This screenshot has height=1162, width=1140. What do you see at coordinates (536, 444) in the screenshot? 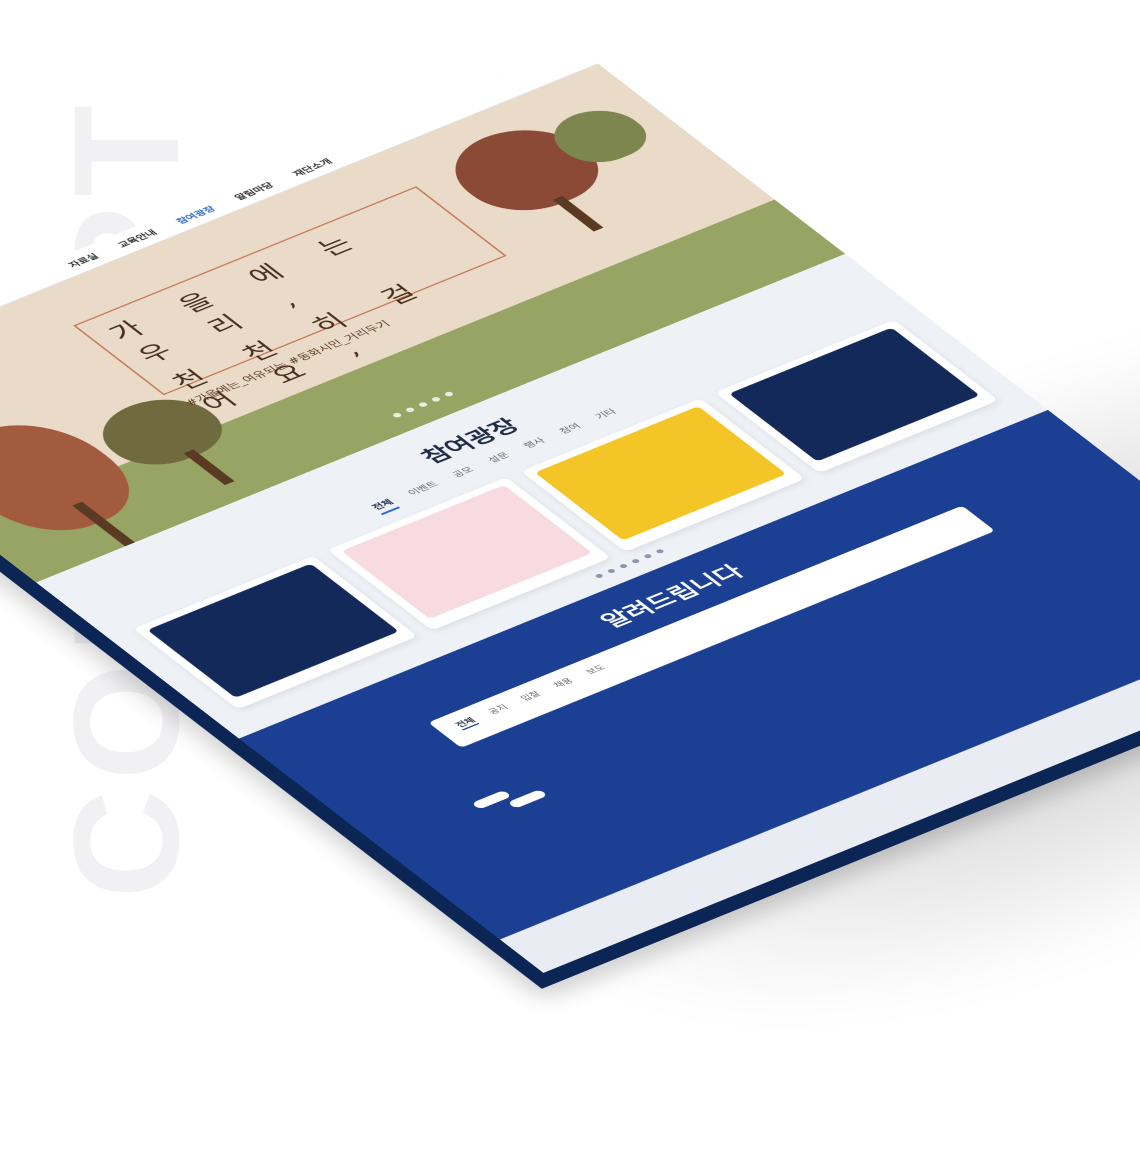
I see `tab-item: 행사` at bounding box center [536, 444].